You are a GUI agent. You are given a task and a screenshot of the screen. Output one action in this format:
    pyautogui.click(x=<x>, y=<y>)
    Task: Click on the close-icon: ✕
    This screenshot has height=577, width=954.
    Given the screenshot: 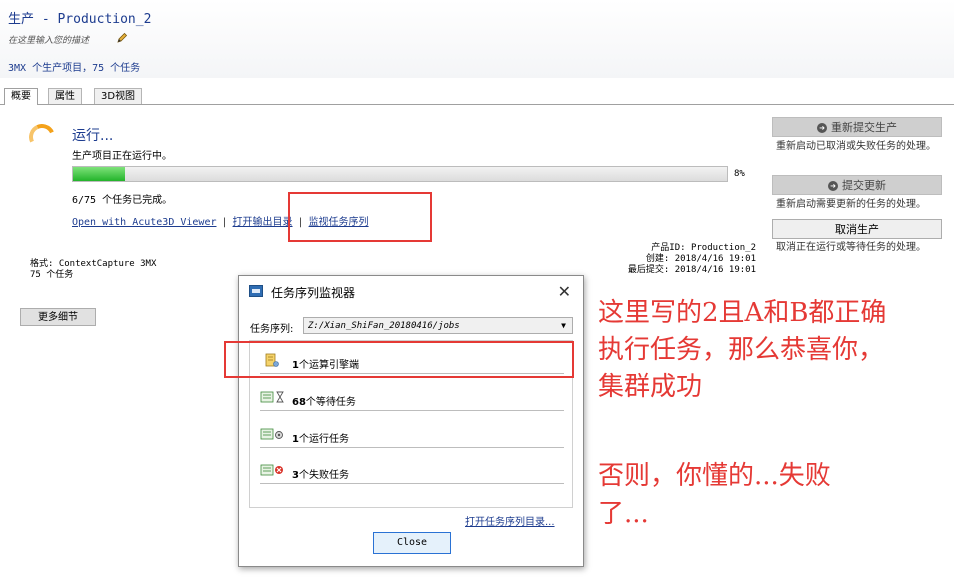 What is the action you would take?
    pyautogui.click(x=564, y=291)
    